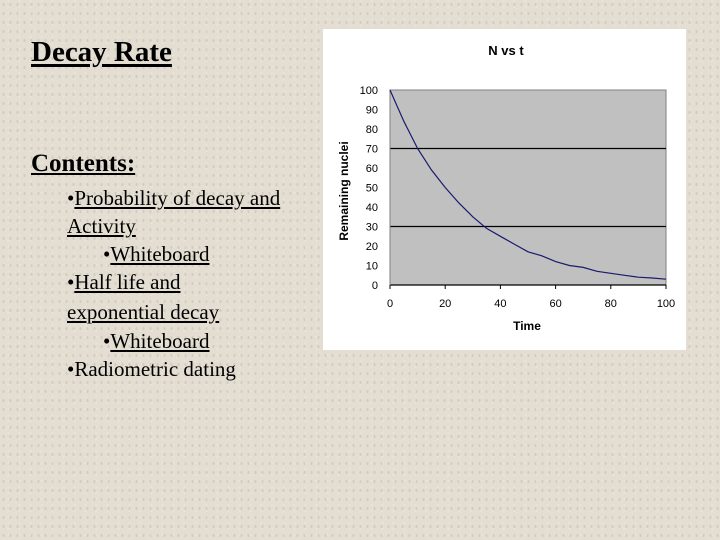  I want to click on y-tick-label: 50, so click(372, 189).